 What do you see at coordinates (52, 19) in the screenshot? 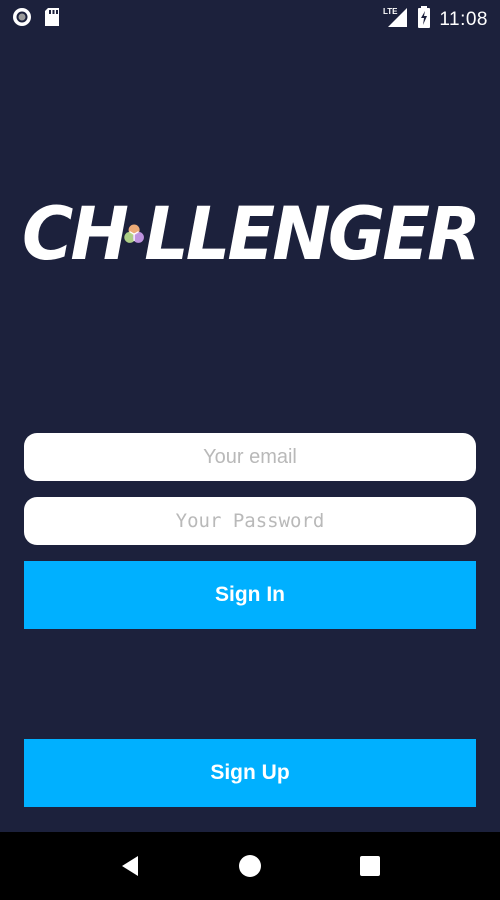
I see `sd-card-icon` at bounding box center [52, 19].